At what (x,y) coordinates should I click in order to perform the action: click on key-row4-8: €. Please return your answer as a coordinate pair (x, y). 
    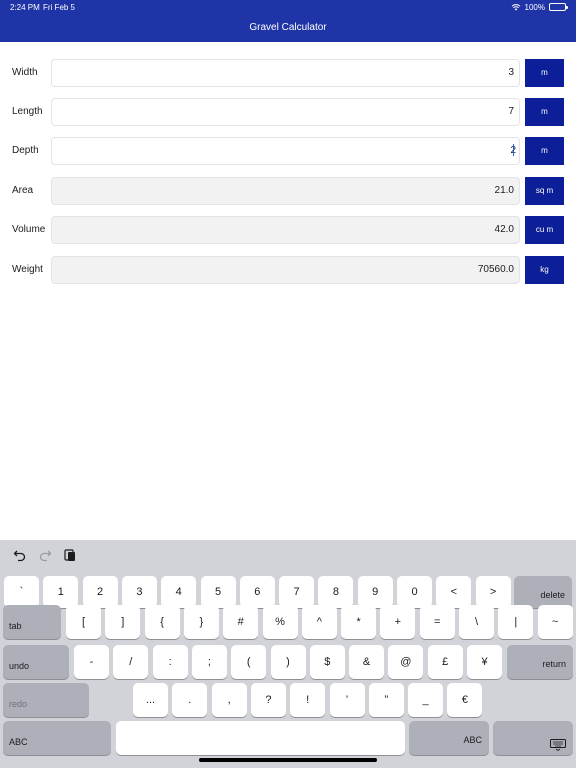
    Looking at the image, I should click on (465, 700).